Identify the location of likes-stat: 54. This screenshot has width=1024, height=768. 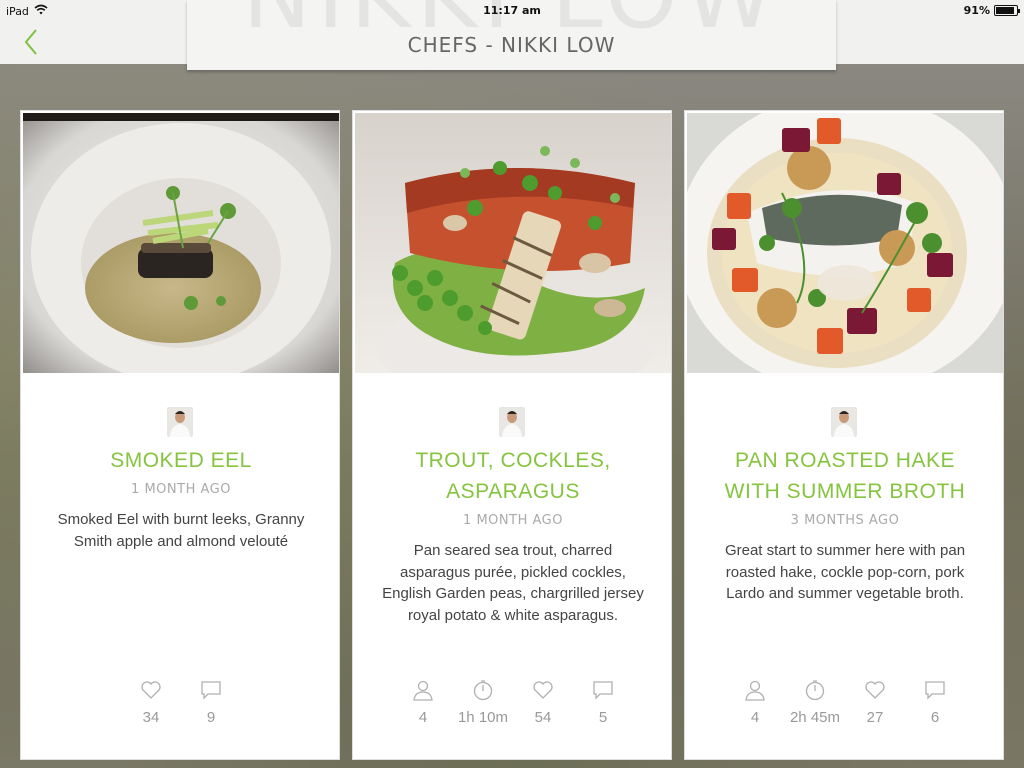
(543, 702).